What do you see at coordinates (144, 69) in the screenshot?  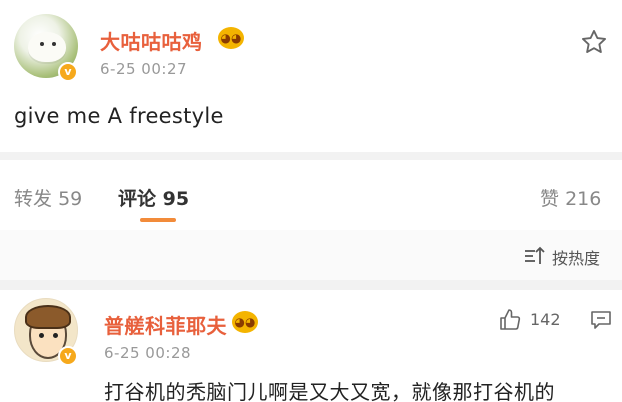 I see `post-timestamp: 6-25 00:27` at bounding box center [144, 69].